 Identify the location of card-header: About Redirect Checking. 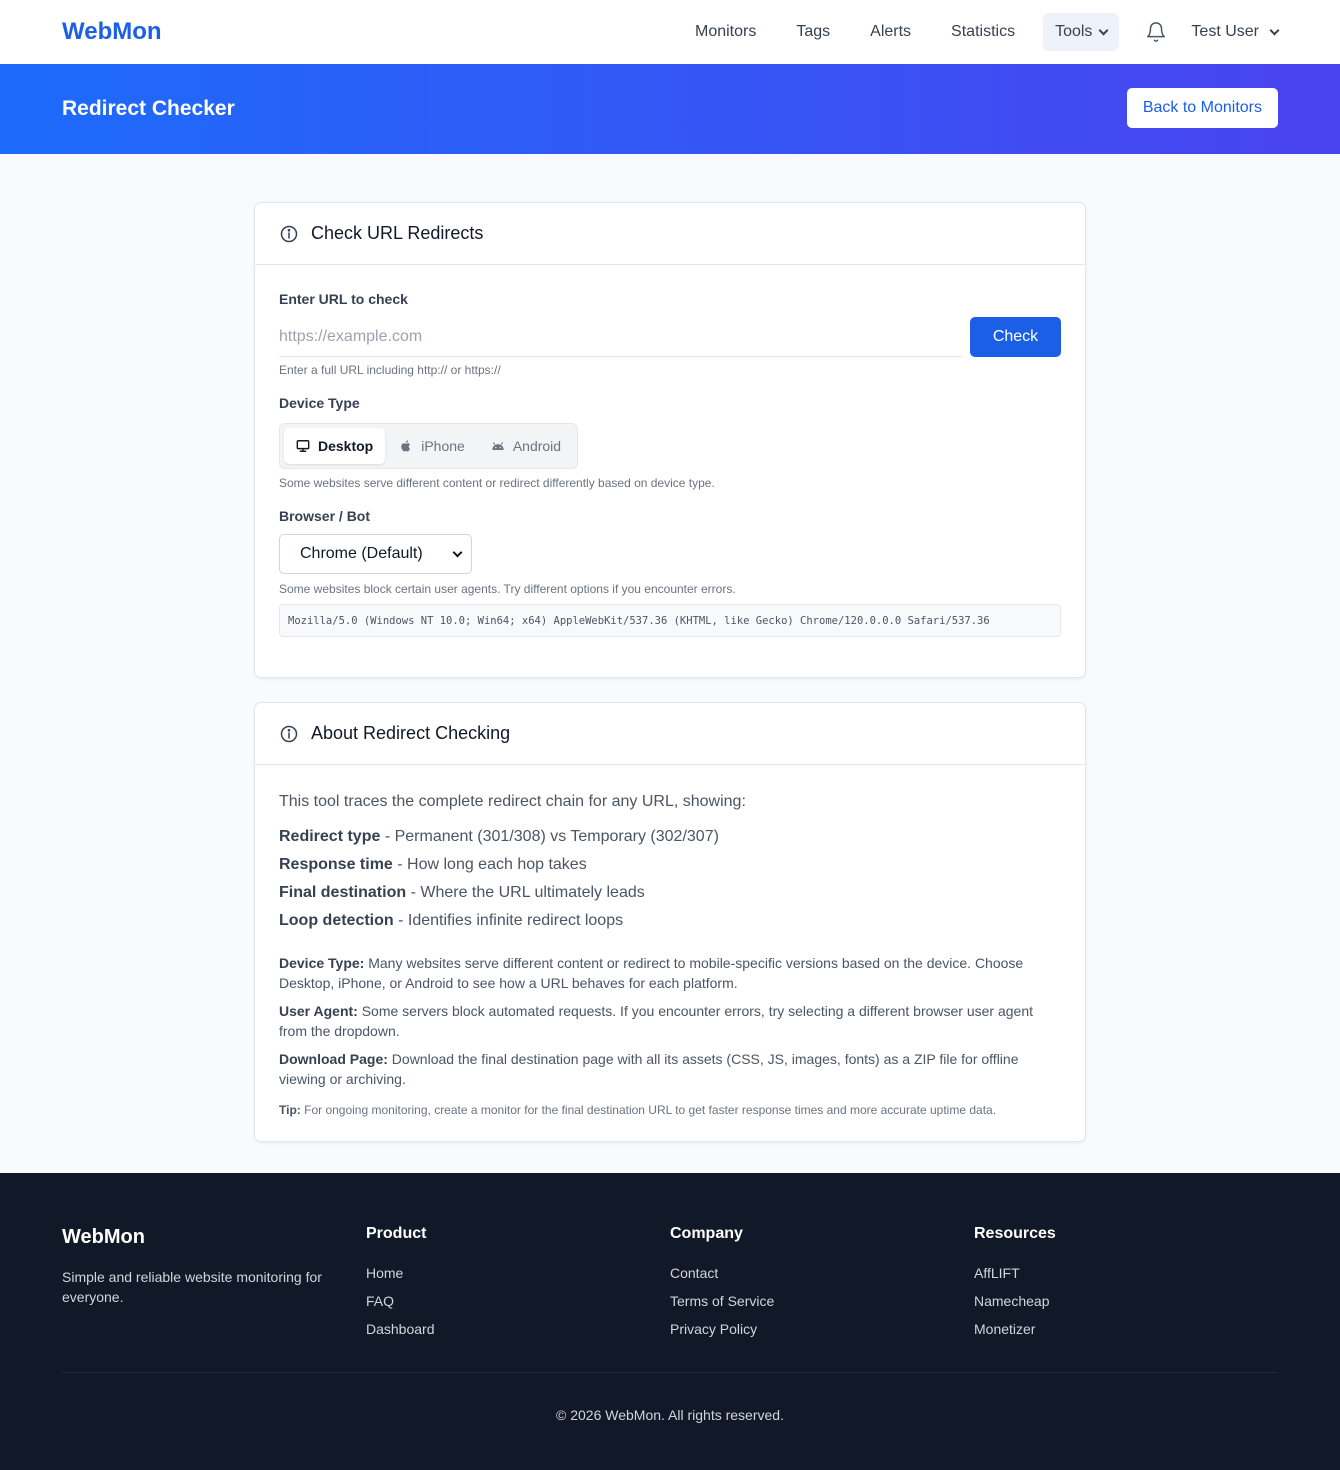
(670, 734).